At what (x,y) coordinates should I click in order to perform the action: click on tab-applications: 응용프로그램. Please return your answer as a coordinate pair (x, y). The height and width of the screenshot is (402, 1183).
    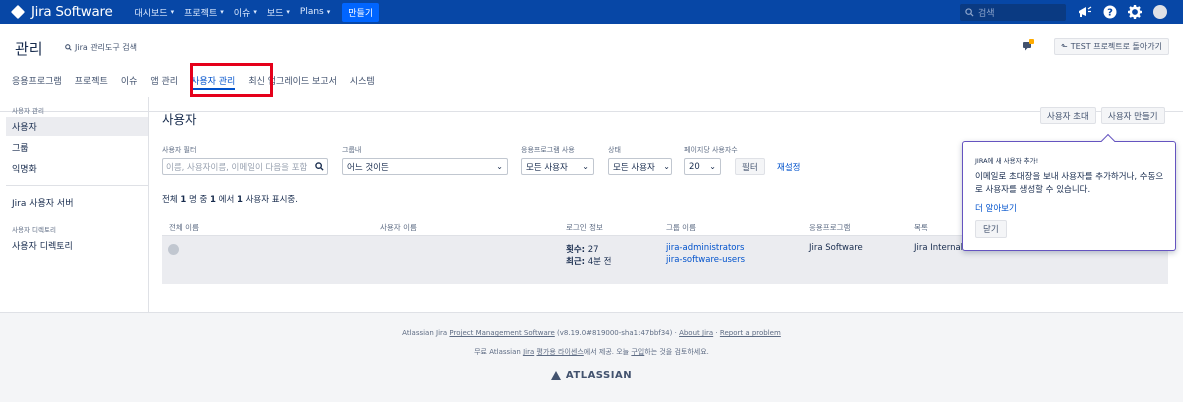
    Looking at the image, I should click on (37, 81).